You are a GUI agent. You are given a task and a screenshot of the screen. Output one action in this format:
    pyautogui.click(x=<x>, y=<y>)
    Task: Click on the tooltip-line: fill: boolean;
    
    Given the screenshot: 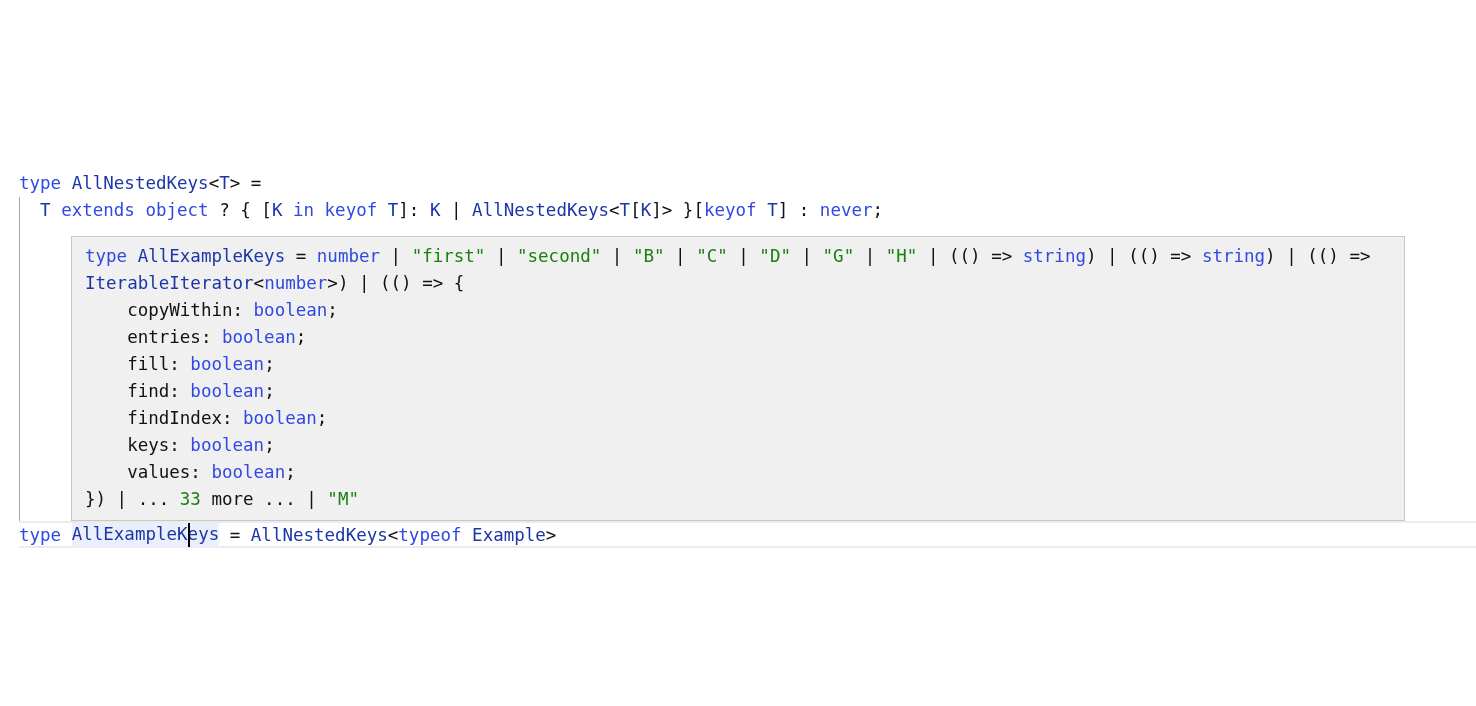 What is the action you would take?
    pyautogui.click(x=201, y=364)
    